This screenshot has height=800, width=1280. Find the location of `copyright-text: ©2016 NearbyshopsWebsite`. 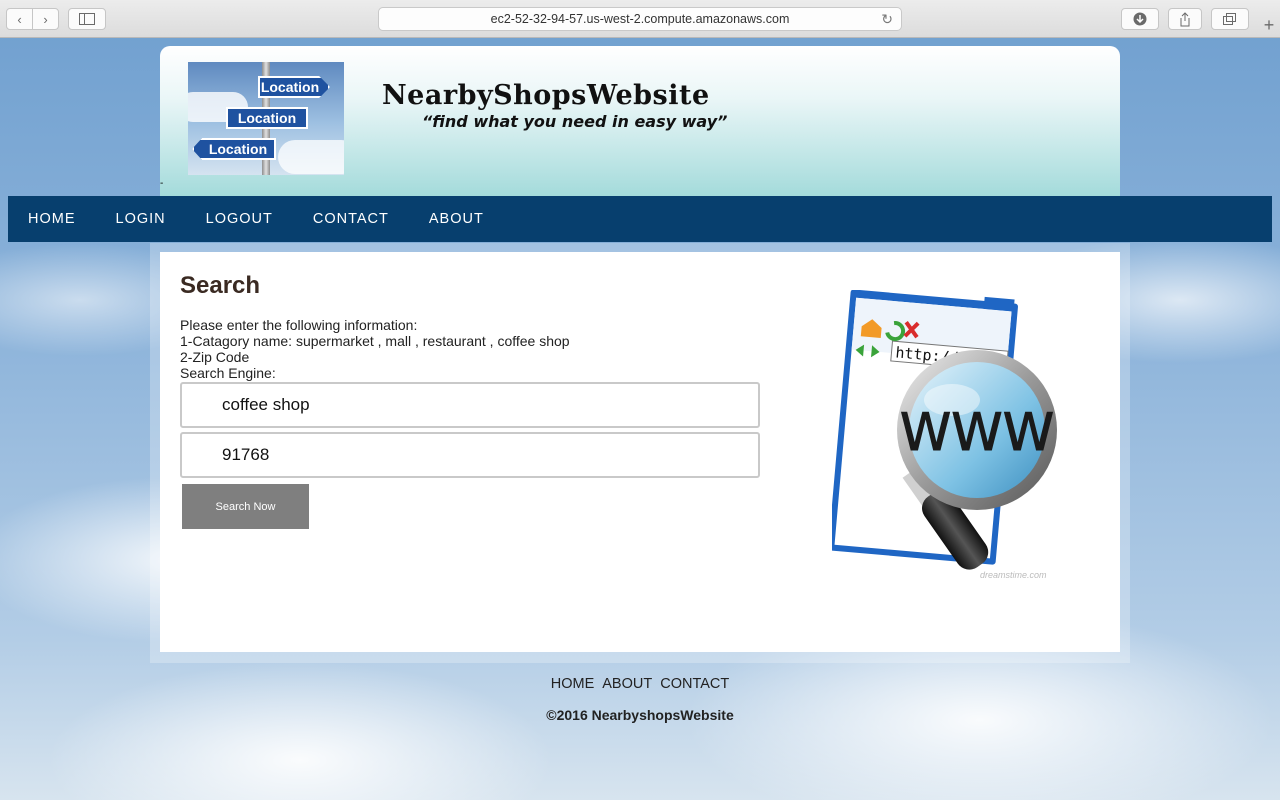

copyright-text: ©2016 NearbyshopsWebsite is located at coordinates (640, 715).